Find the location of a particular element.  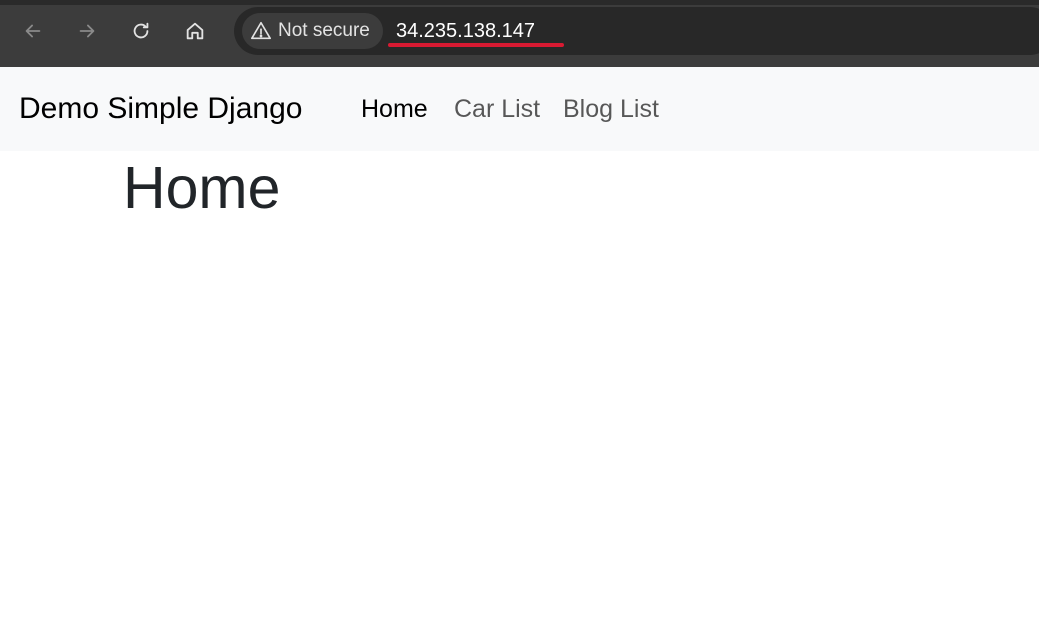

arrow-left-icon is located at coordinates (33, 31).